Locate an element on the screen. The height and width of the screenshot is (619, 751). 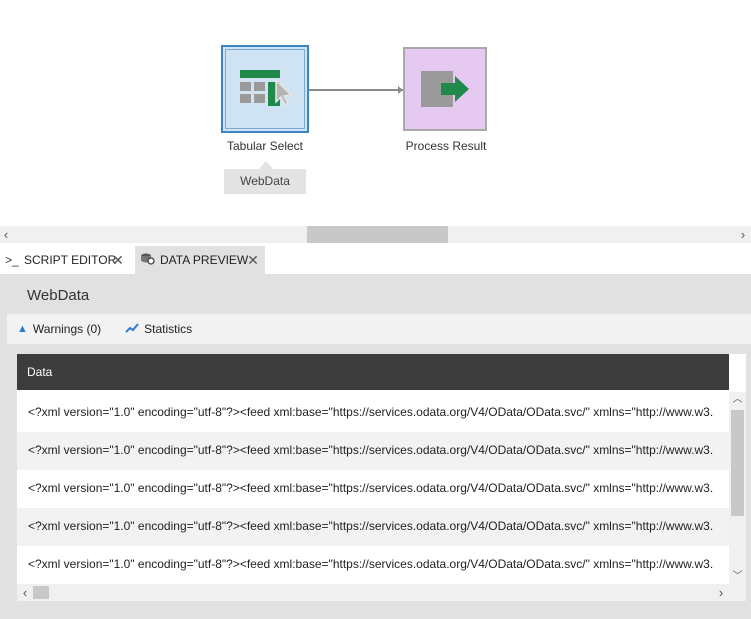
process-result-node is located at coordinates (445, 89).